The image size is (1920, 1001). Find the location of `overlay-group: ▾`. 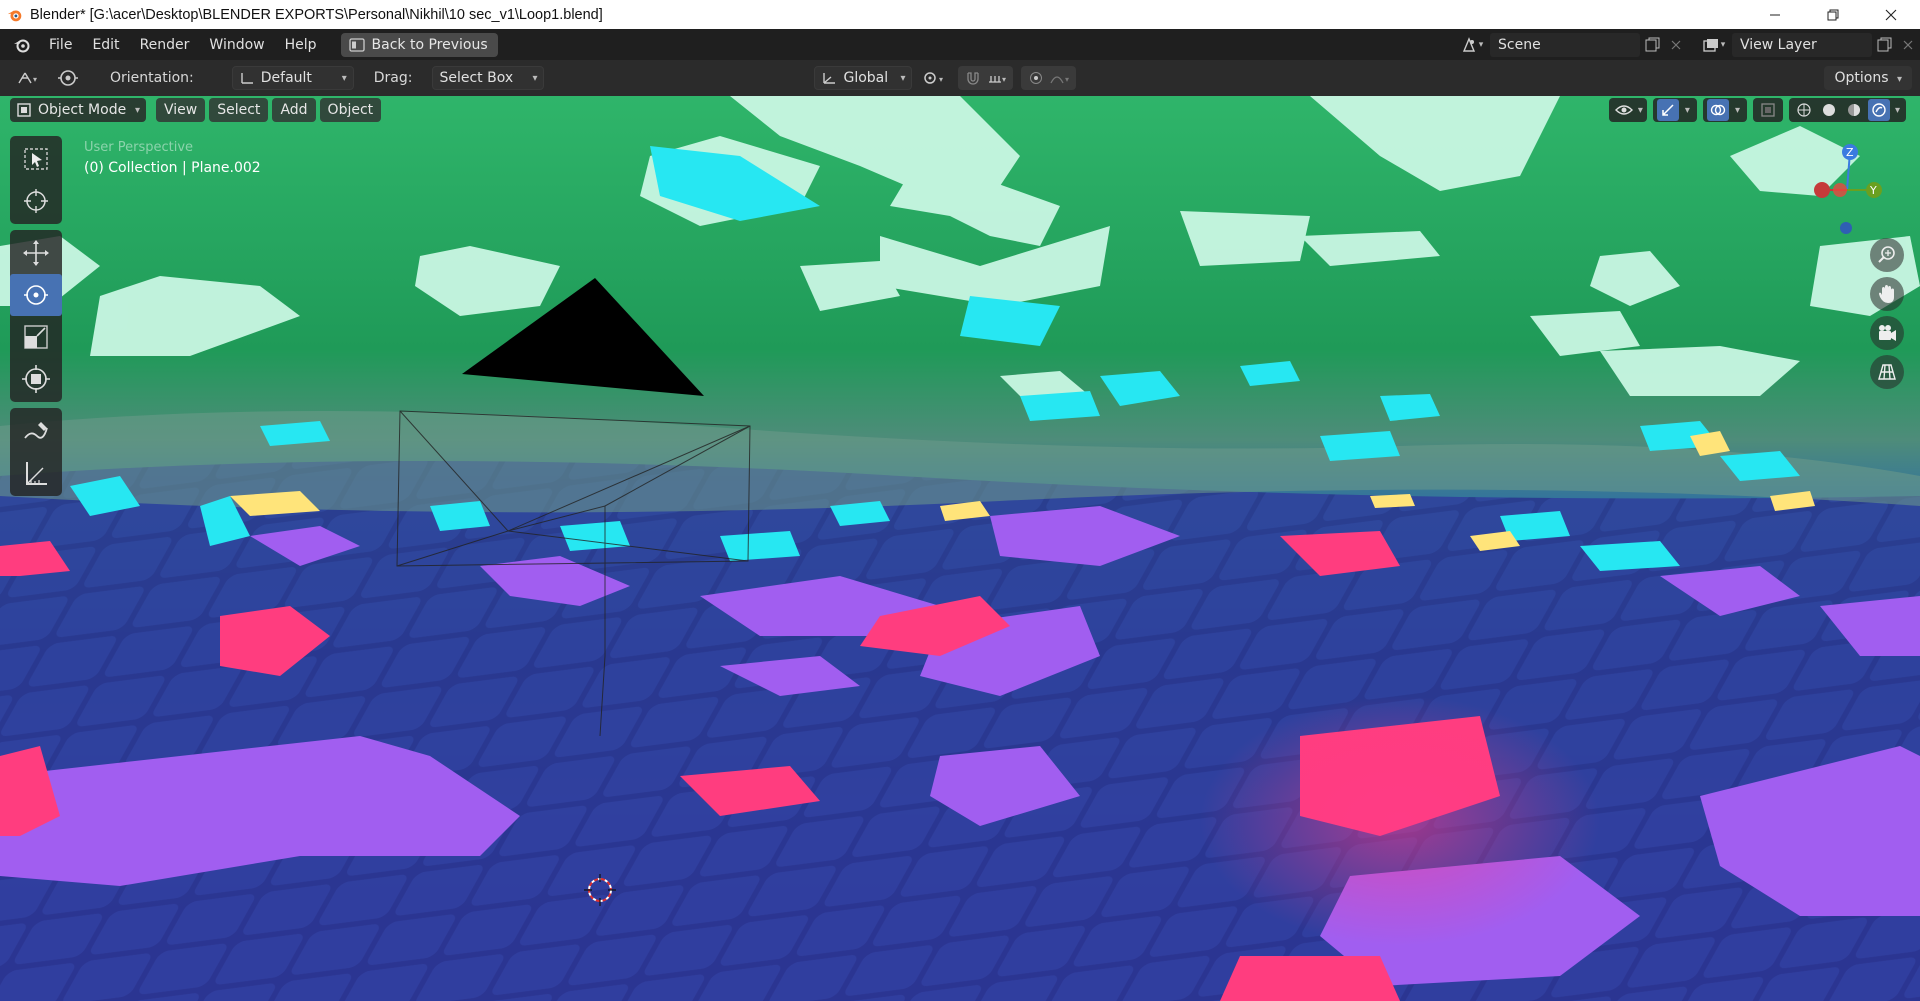

overlay-group: ▾ is located at coordinates (1724, 110).